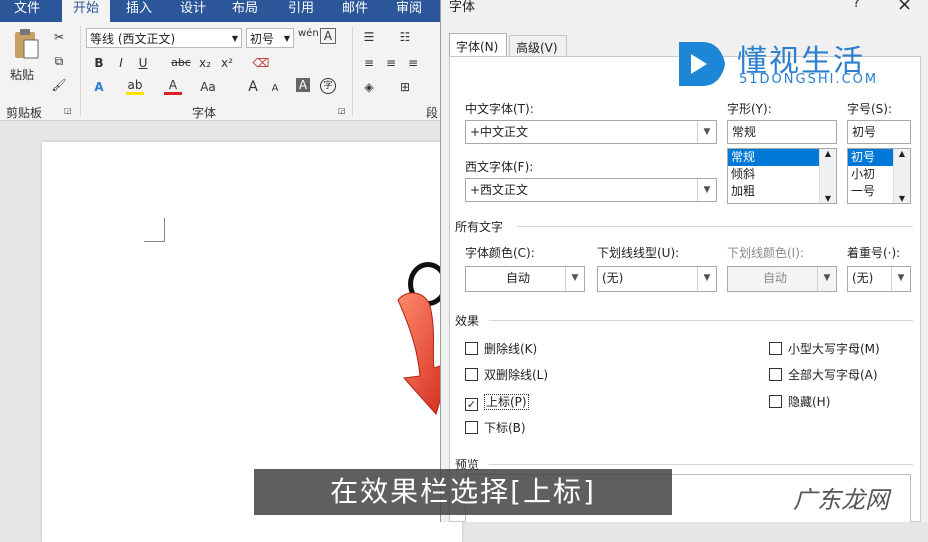 Image resolution: width=928 pixels, height=542 pixels. What do you see at coordinates (471, 404) in the screenshot?
I see `check-icon: ✓` at bounding box center [471, 404].